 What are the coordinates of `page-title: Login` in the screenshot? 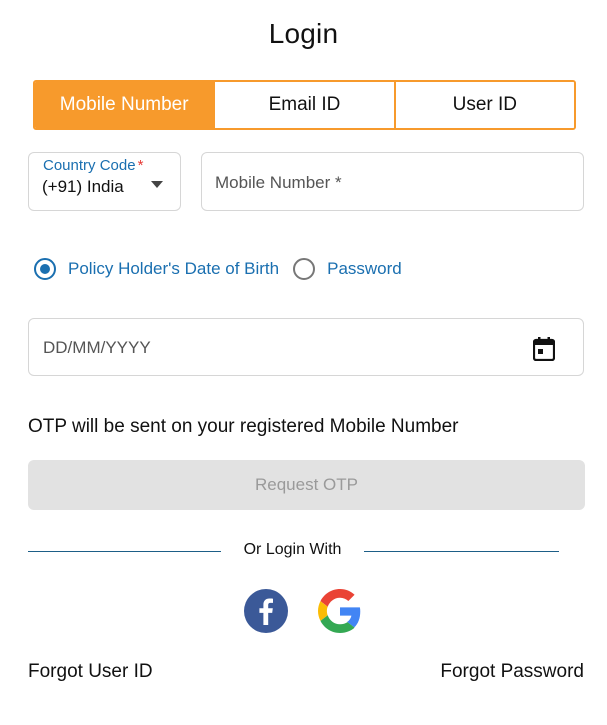 It's located at (303, 33).